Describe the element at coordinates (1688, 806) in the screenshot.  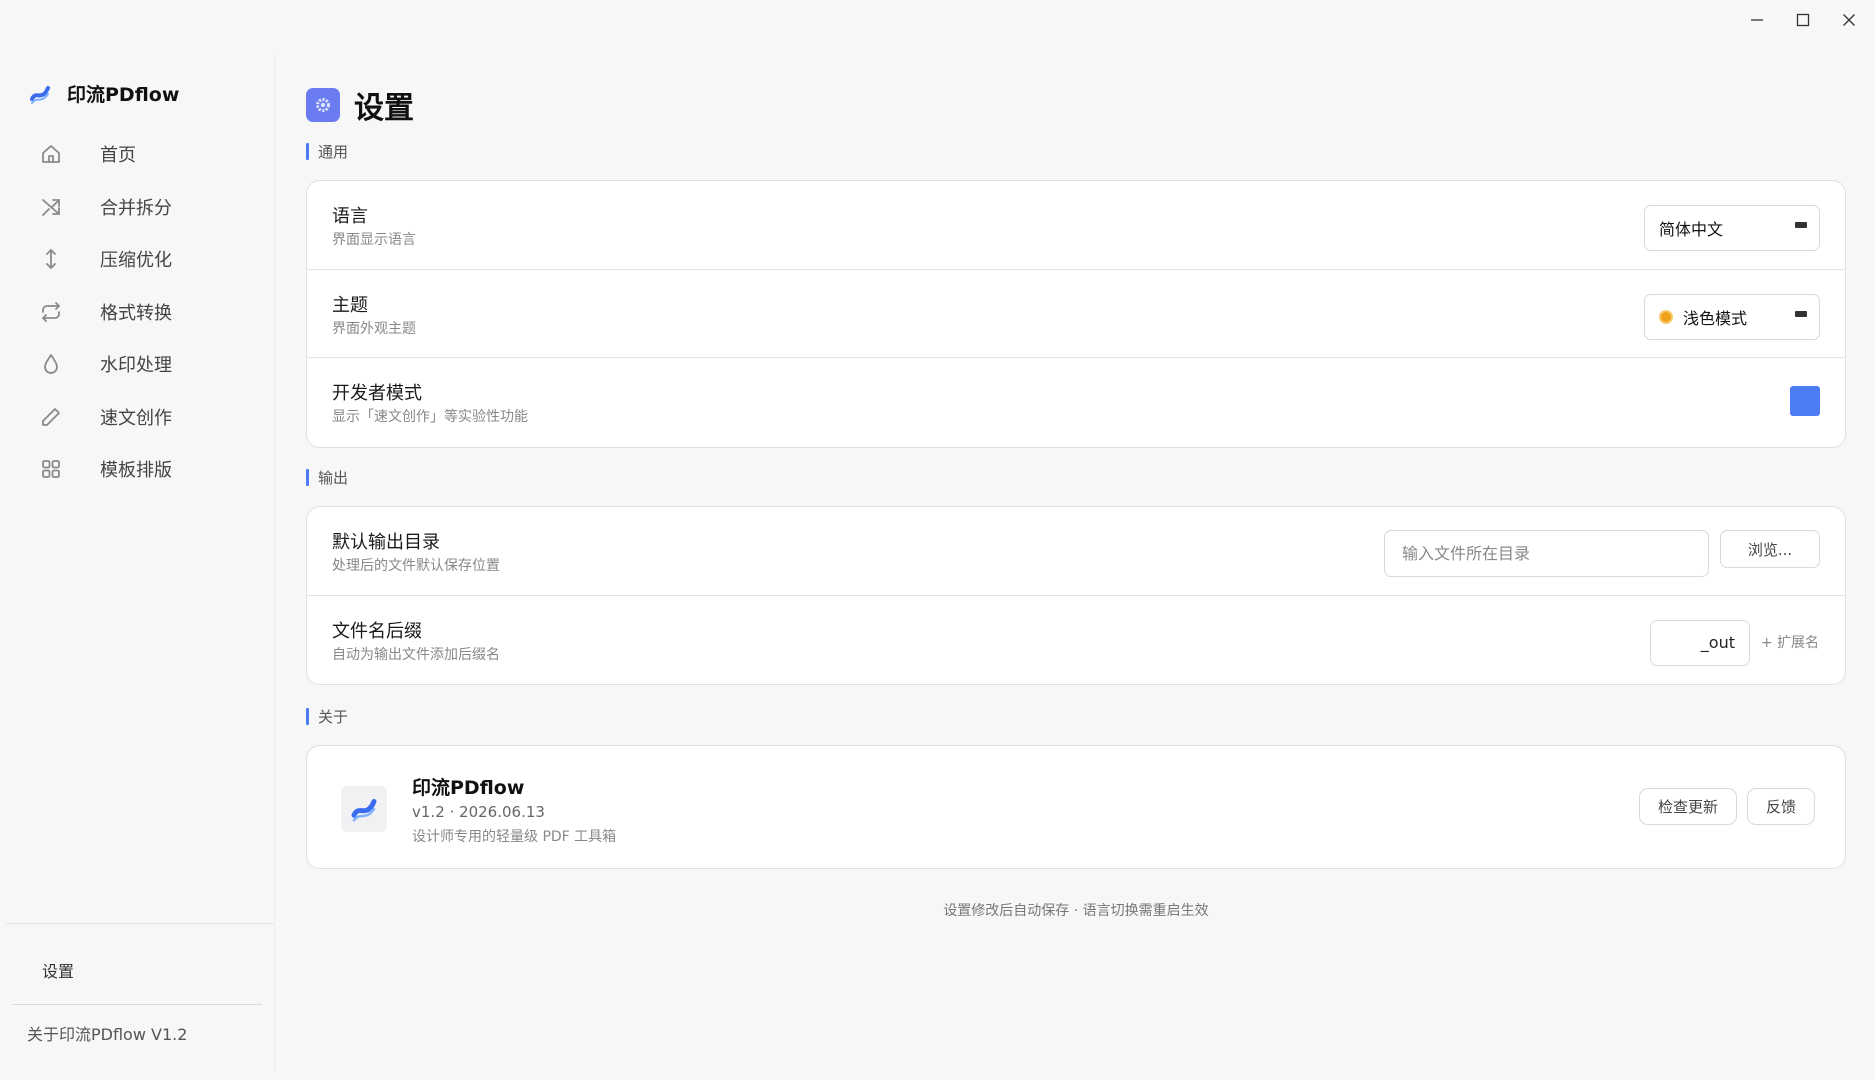
I see `check-update-button: 检查更新` at that location.